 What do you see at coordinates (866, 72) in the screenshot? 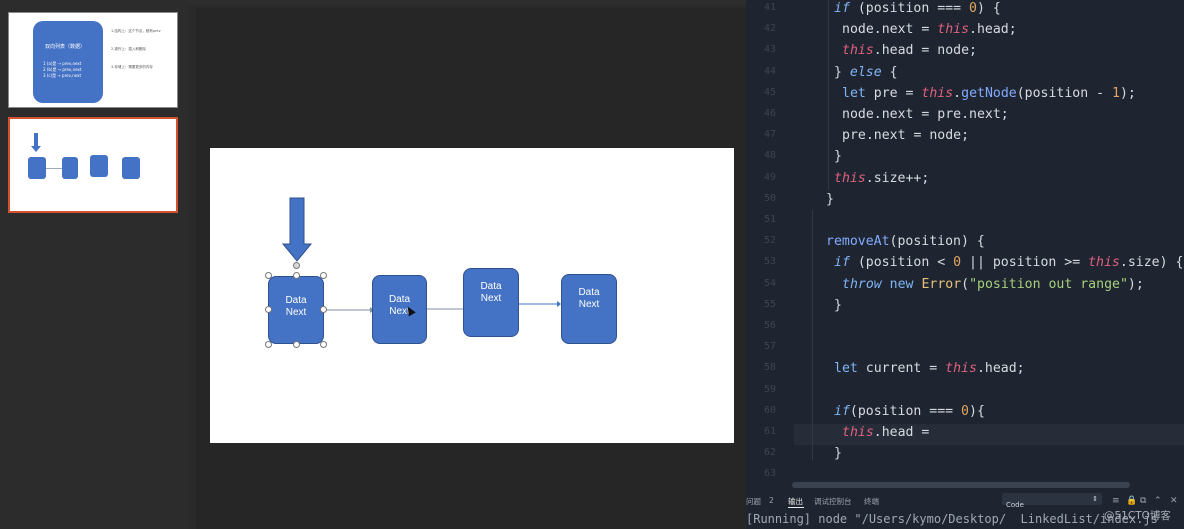
I see `code-line: } else {` at bounding box center [866, 72].